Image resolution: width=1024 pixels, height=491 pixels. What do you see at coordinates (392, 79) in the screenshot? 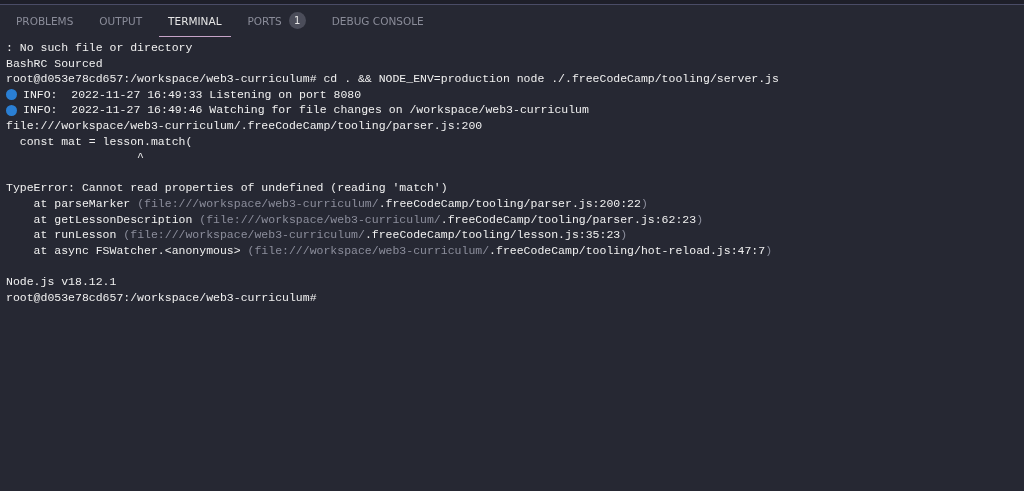
I see `terminal-line: root@d053e78cd657:/workspace/web3-curriculum# cd . && NODE_ENV=production node ./.freeCodeCamp/tooling/server.js` at bounding box center [392, 79].